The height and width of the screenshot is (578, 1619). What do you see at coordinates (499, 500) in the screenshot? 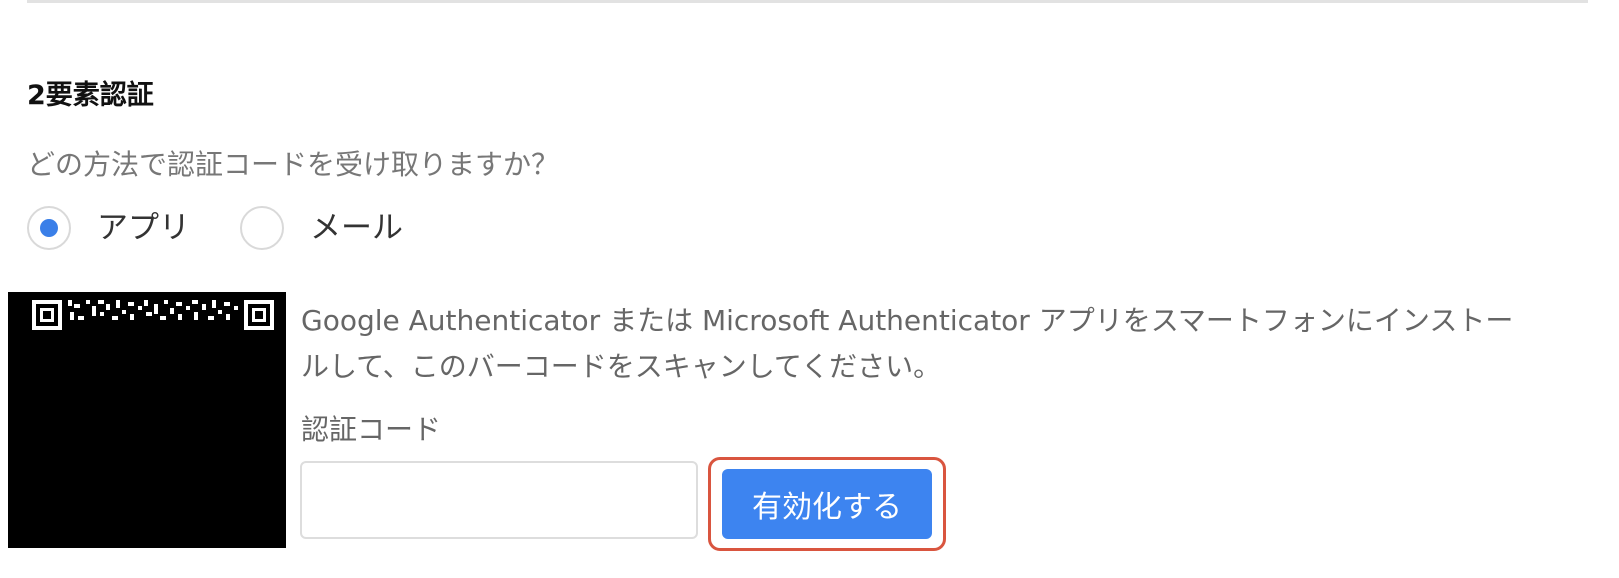
I see `verification-code-input` at bounding box center [499, 500].